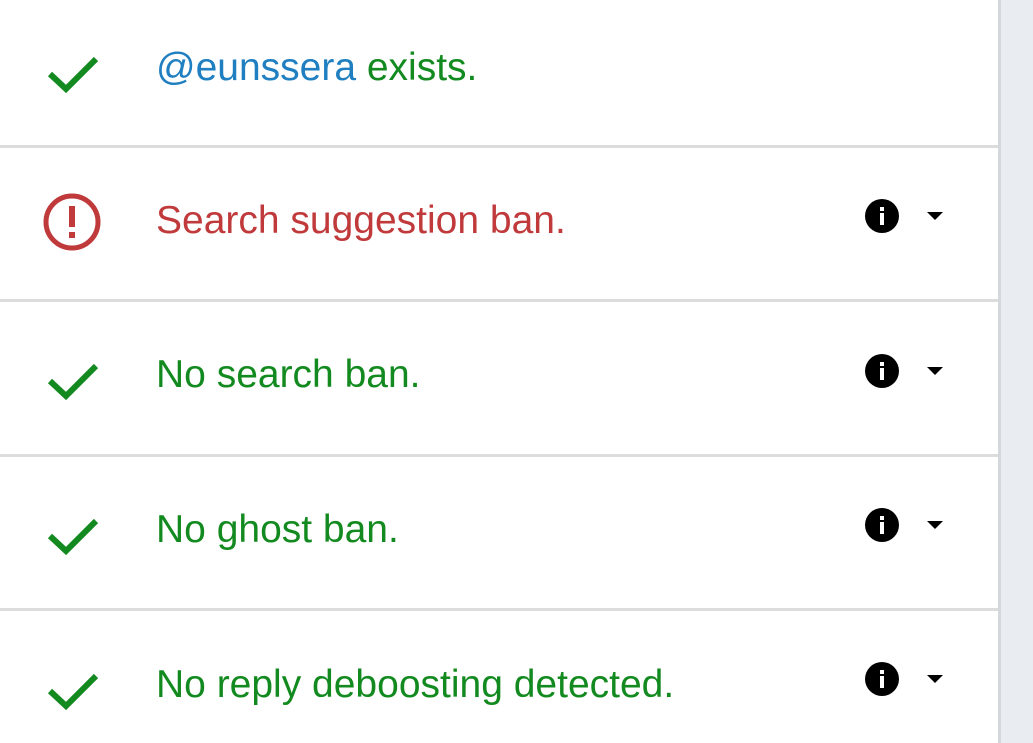  Describe the element at coordinates (277, 529) in the screenshot. I see `result-text: No ghost ban.` at that location.